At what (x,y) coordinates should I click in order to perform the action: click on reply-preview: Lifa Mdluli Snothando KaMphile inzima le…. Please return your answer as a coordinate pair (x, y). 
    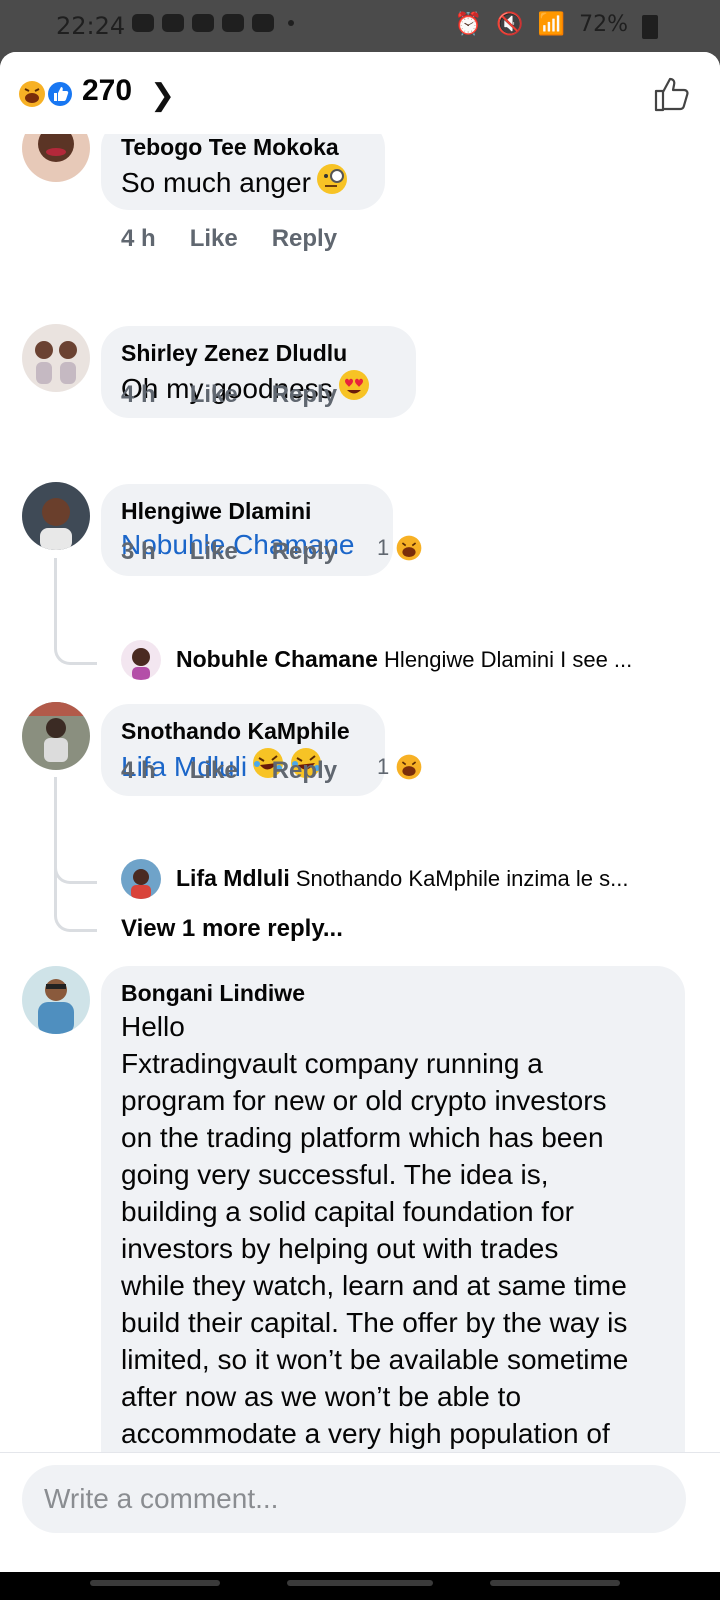
    Looking at the image, I should click on (436, 878).